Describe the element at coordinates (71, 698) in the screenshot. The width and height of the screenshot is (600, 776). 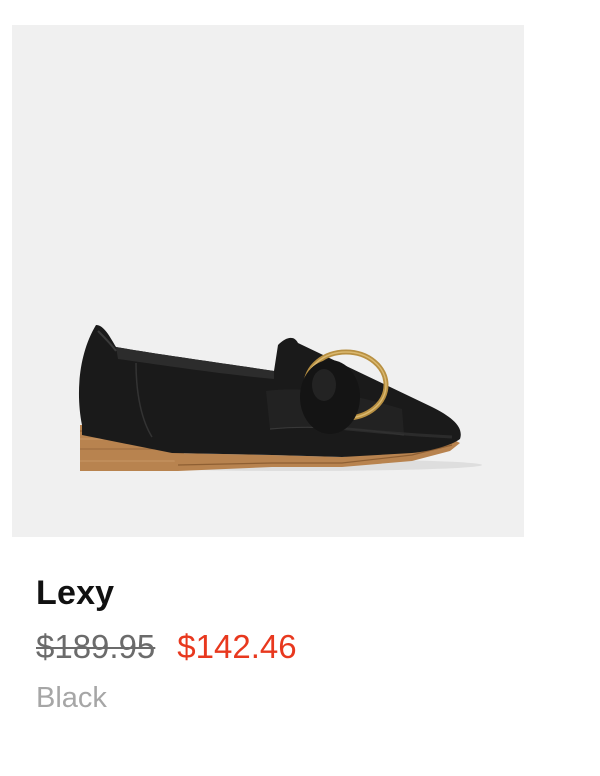
I see `product-color: Black` at that location.